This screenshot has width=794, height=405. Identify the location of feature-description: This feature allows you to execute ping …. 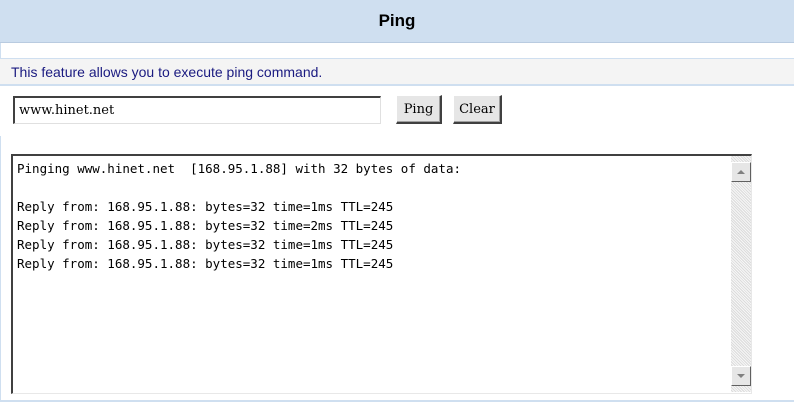
(167, 71).